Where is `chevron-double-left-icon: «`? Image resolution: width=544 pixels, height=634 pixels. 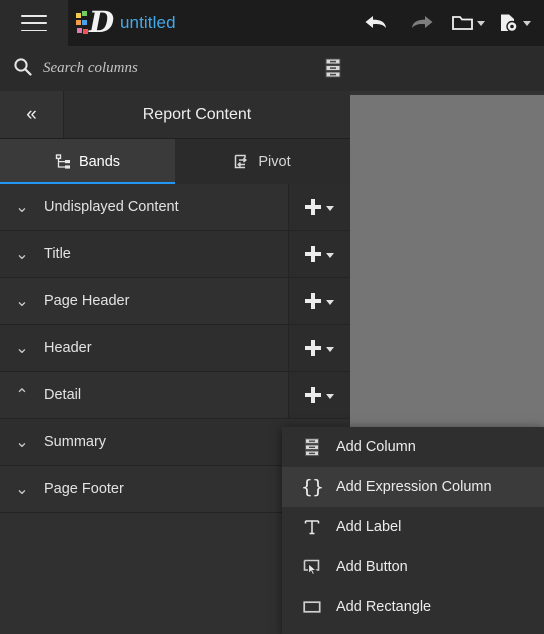 chevron-double-left-icon: « is located at coordinates (31, 114).